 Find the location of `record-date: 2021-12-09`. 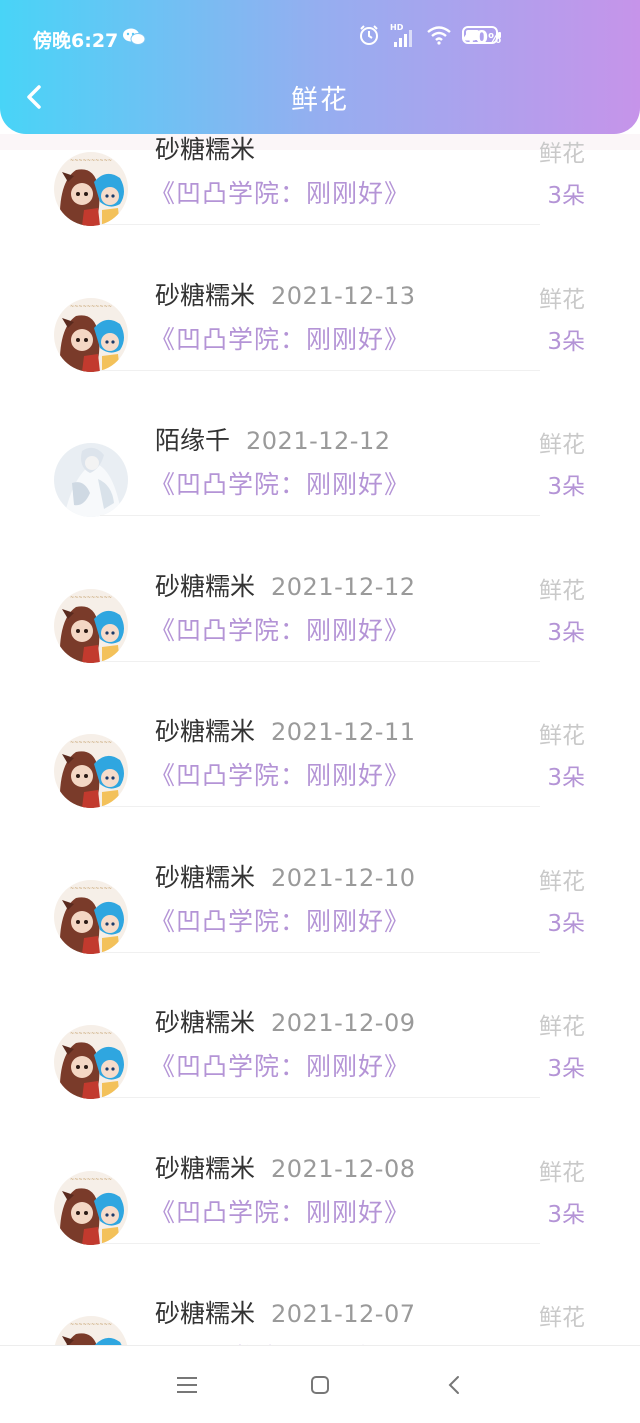

record-date: 2021-12-09 is located at coordinates (343, 1023).